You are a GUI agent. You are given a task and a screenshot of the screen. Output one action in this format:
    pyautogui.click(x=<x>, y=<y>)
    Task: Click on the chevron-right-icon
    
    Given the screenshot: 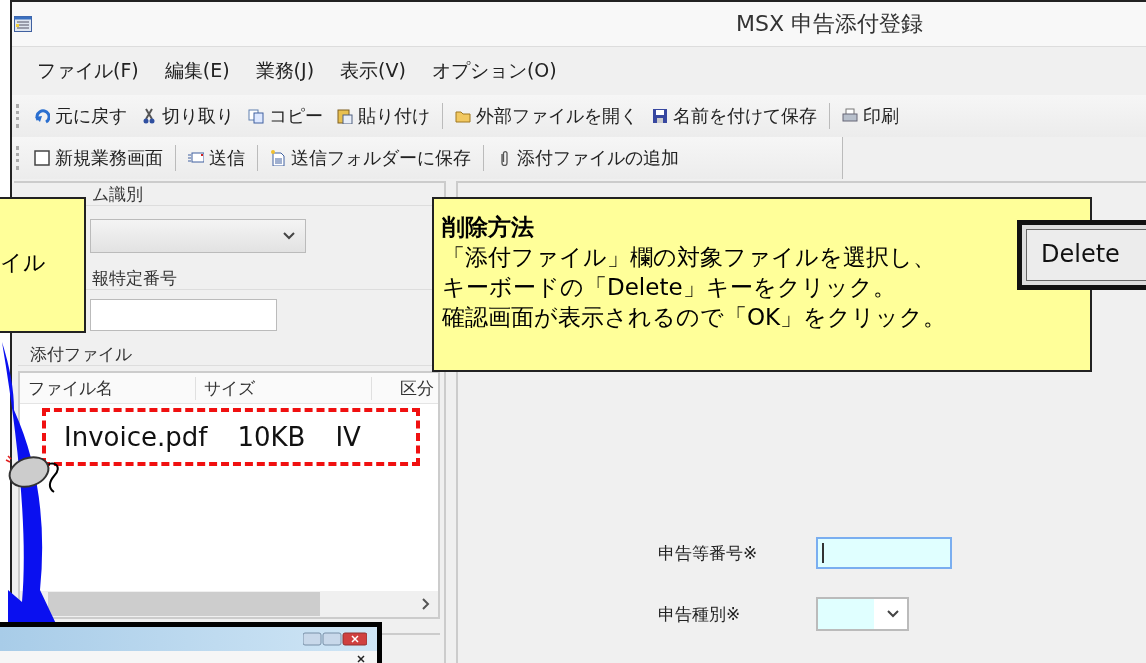 What is the action you would take?
    pyautogui.click(x=426, y=604)
    